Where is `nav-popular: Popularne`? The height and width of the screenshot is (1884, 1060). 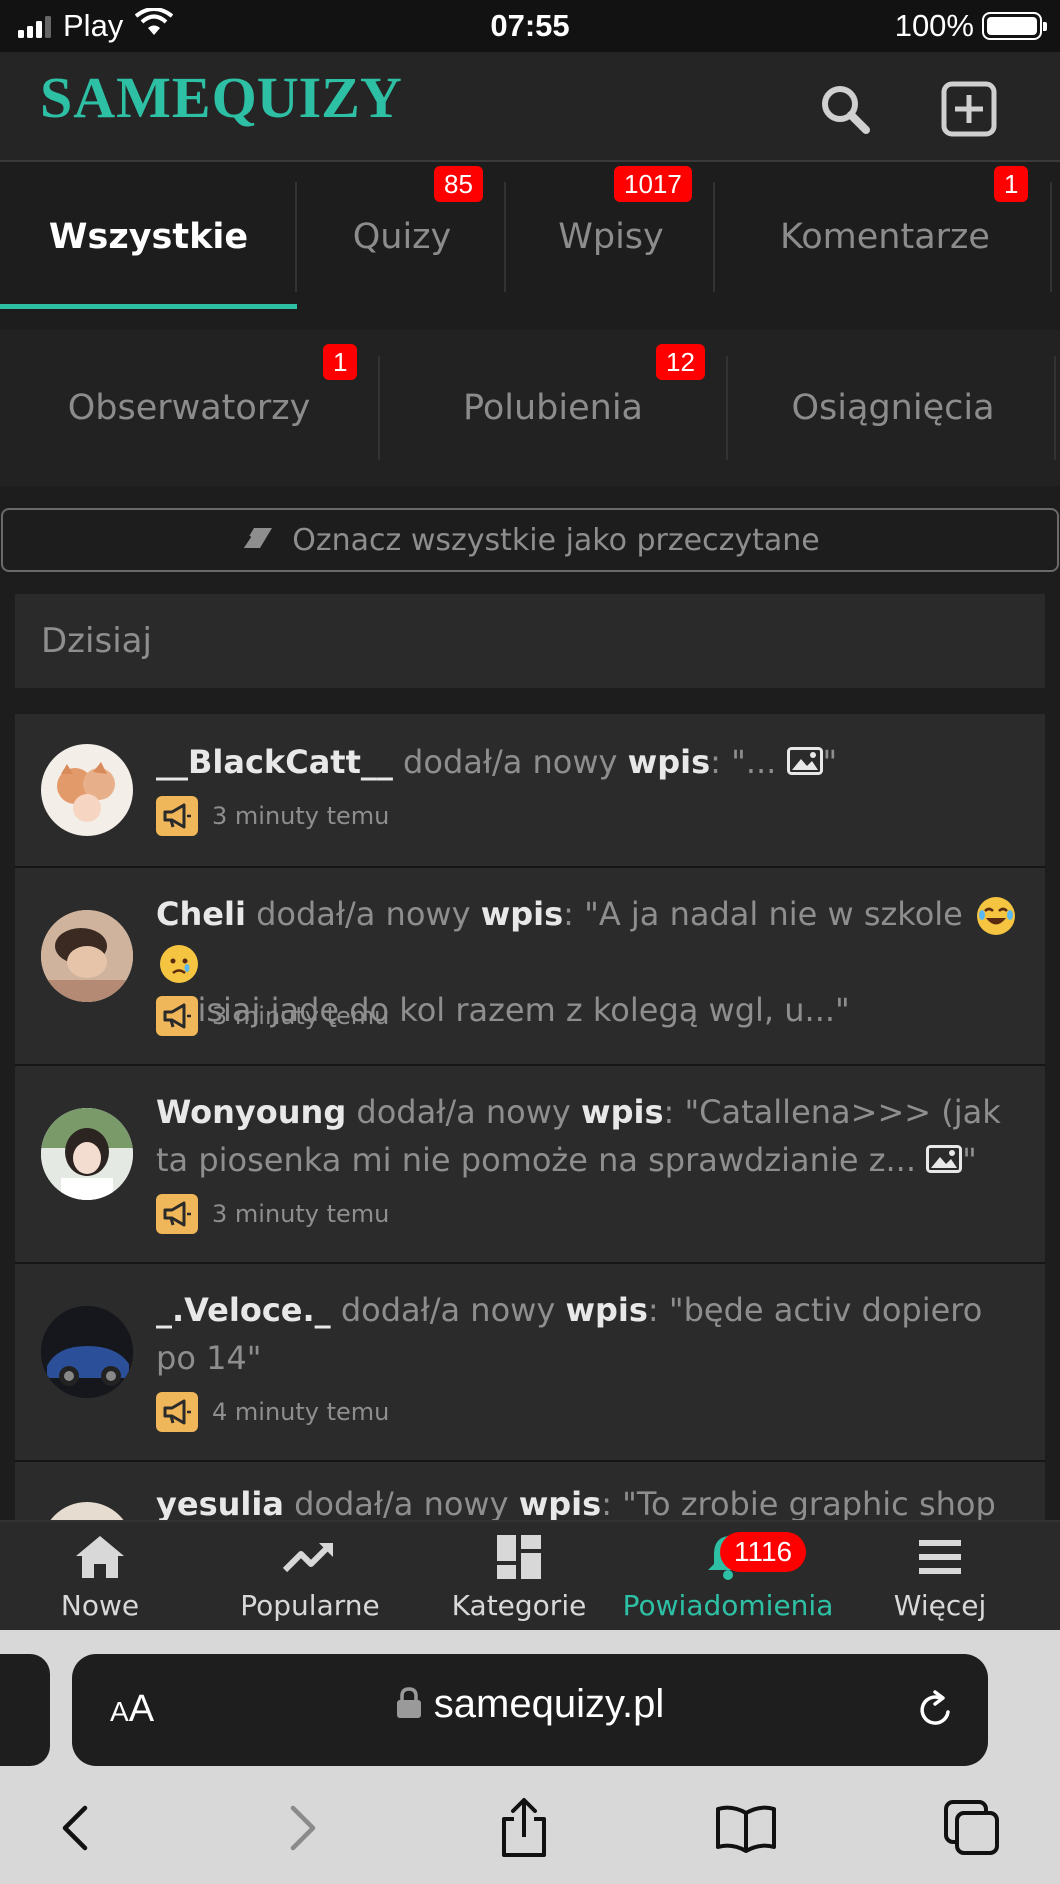 nav-popular: Popularne is located at coordinates (310, 1577).